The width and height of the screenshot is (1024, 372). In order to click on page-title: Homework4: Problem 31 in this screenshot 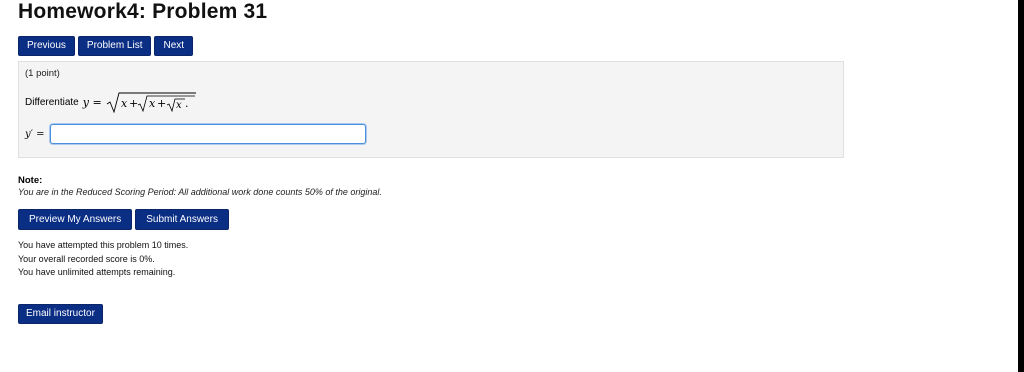, I will do `click(143, 11)`.